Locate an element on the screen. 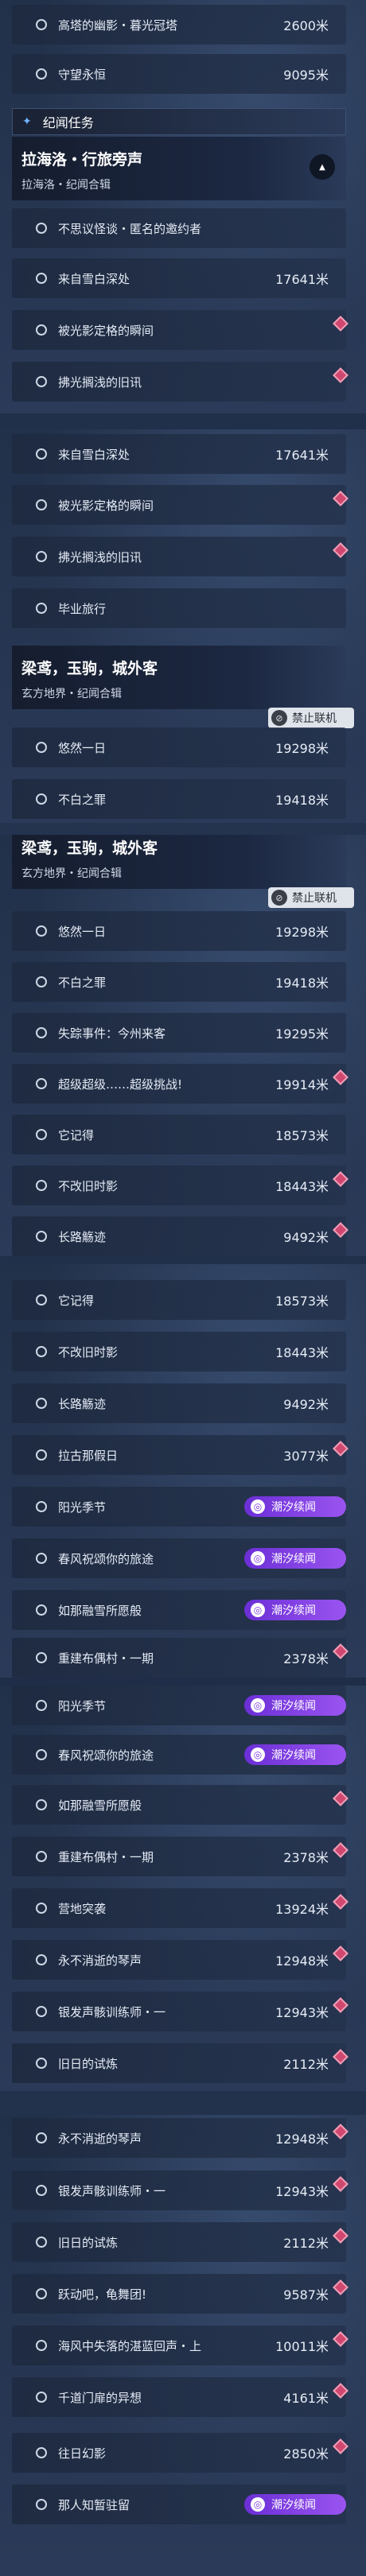  quest-row: 跃动吧，龟舞团! 9587米 is located at coordinates (180, 2294).